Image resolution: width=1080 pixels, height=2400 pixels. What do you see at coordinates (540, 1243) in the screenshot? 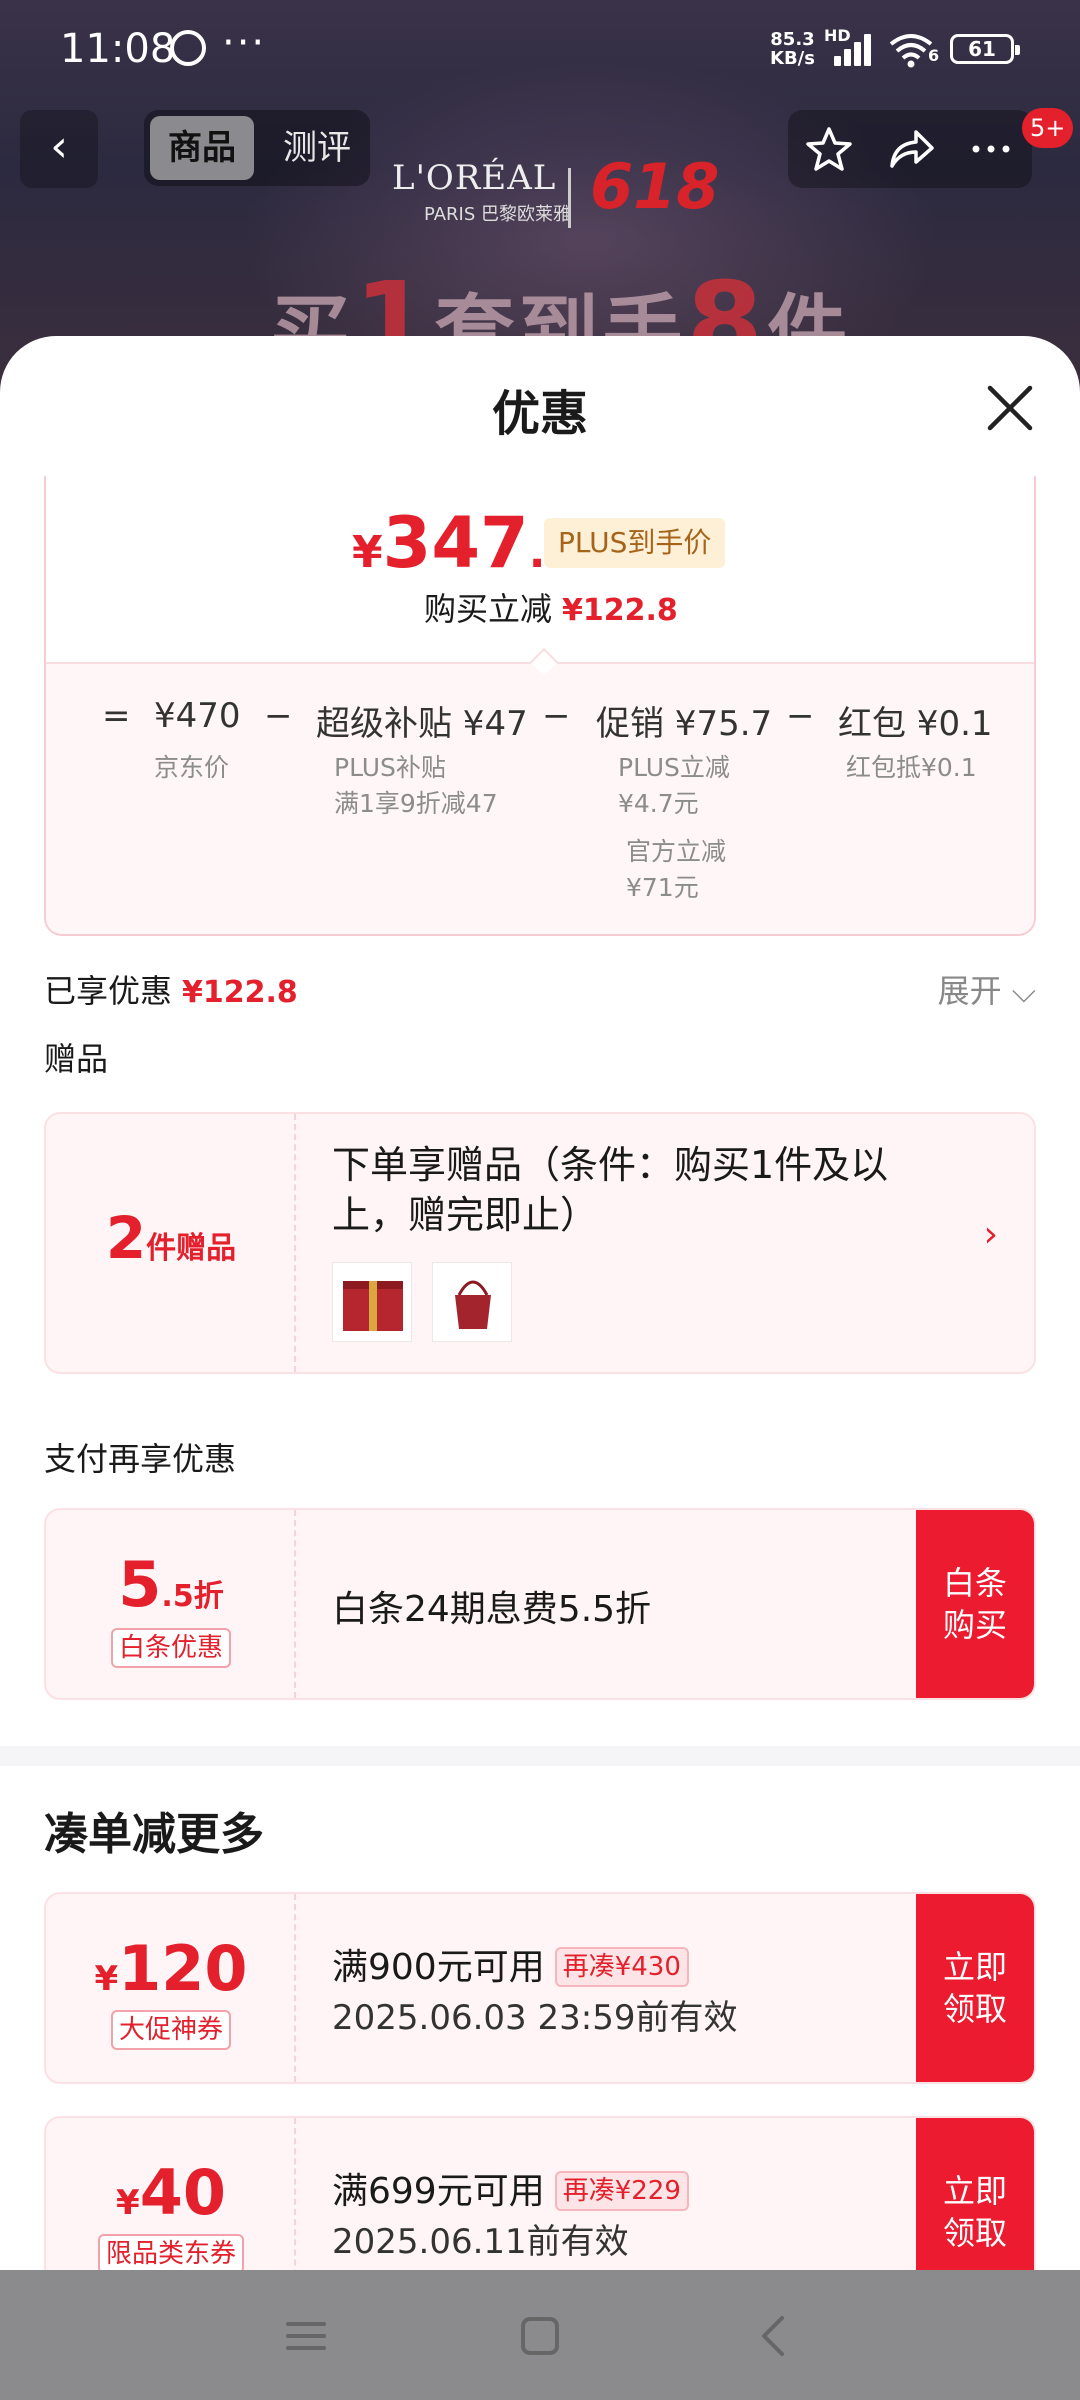
I see `gift-card: 2件赠品 下单享赠品（条件：购买1件及以上，赠完即止） ›` at bounding box center [540, 1243].